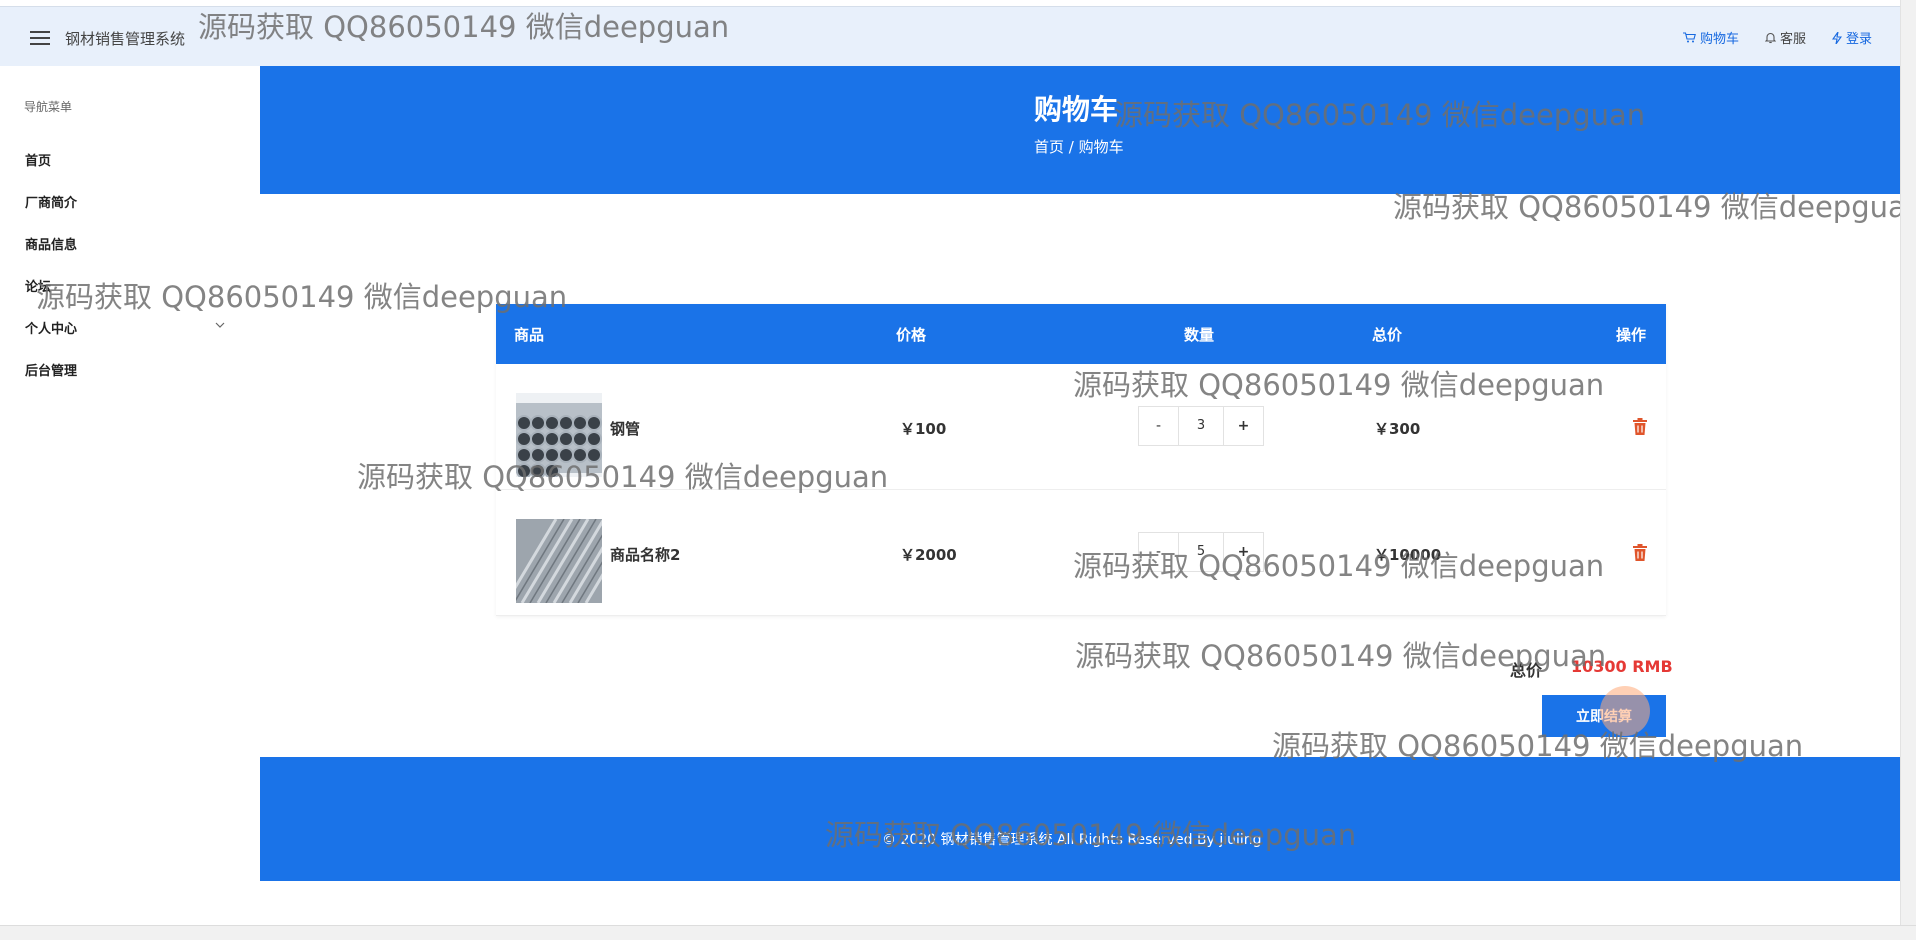 The height and width of the screenshot is (940, 1916). I want to click on row-total: ￥300, so click(1397, 429).